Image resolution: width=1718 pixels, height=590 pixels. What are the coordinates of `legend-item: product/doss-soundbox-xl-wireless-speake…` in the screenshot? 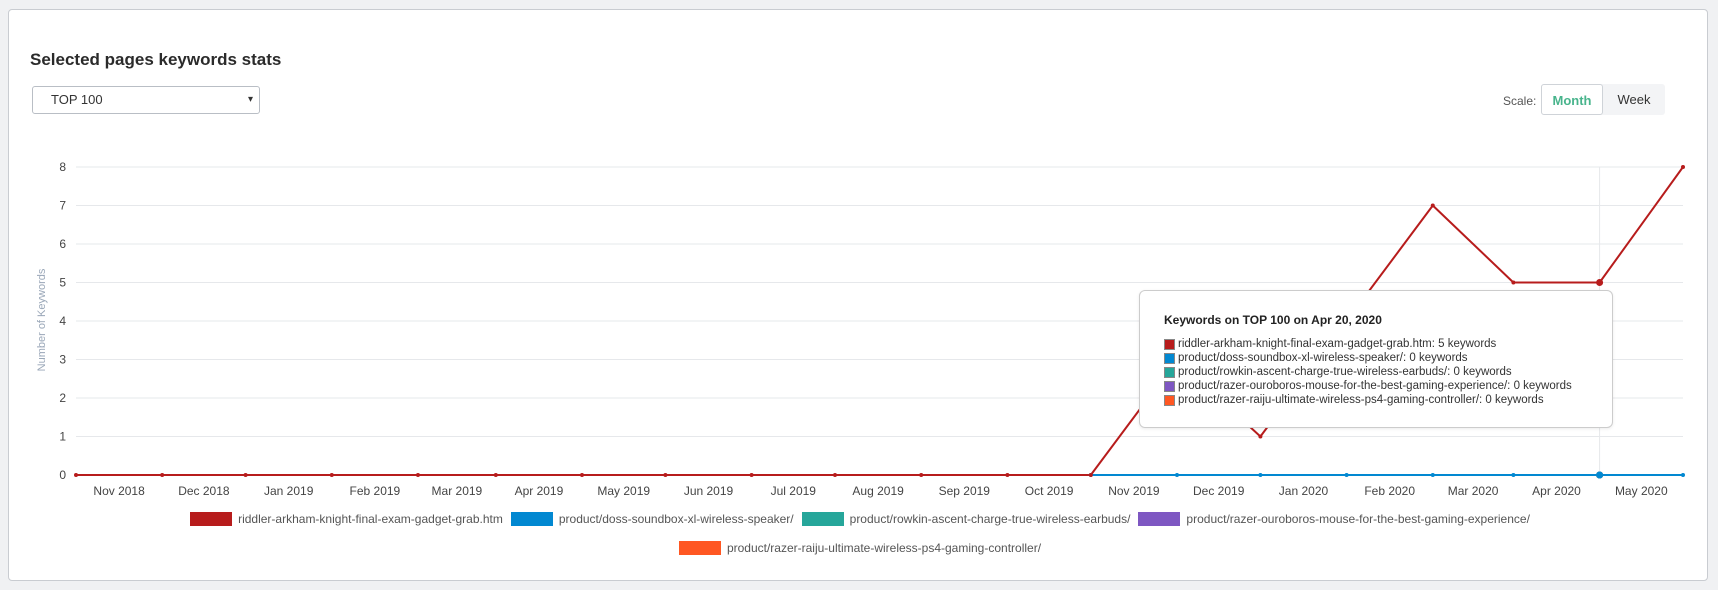 It's located at (652, 518).